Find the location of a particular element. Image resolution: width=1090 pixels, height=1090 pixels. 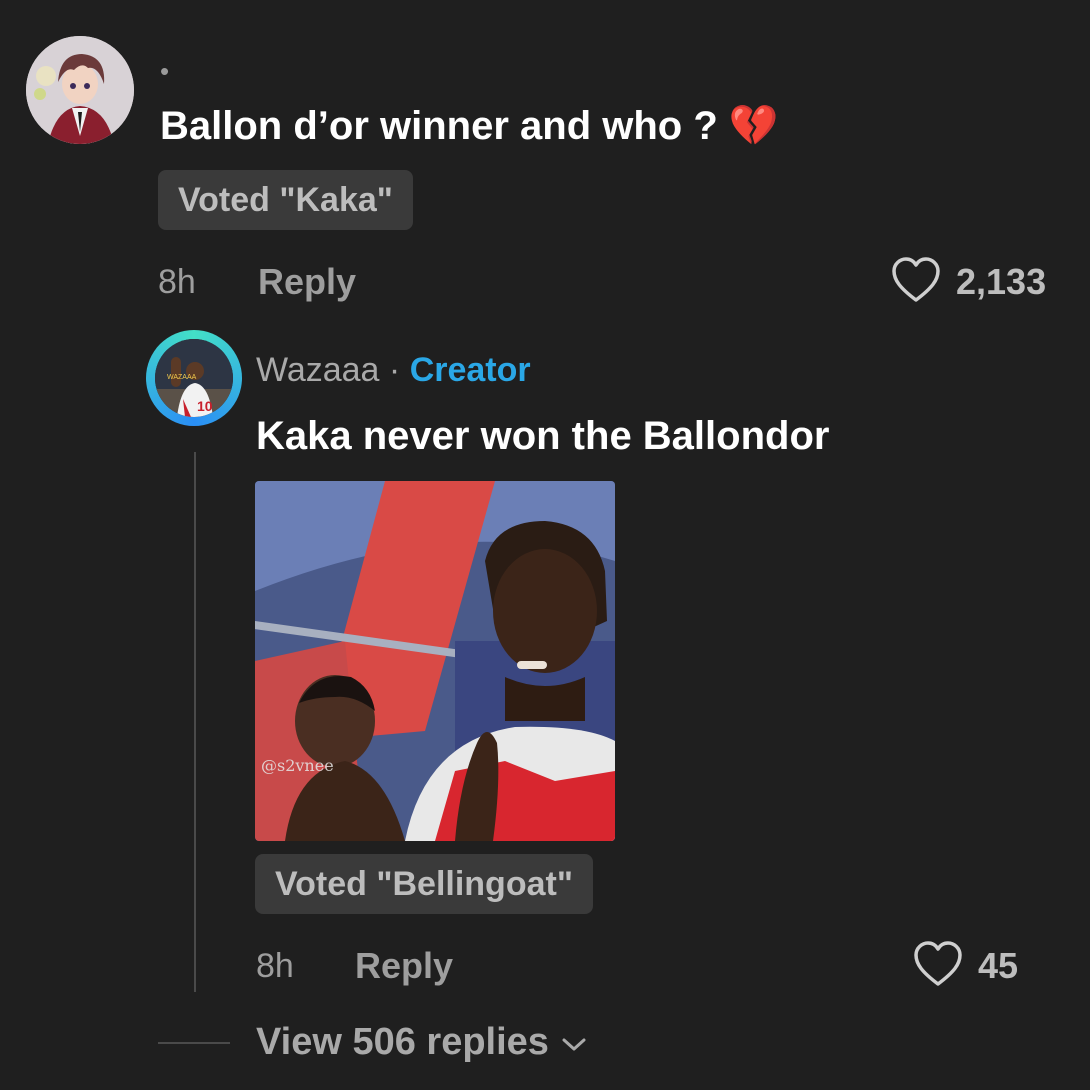

creator-avatar: WAZAAA 10 is located at coordinates (194, 378).